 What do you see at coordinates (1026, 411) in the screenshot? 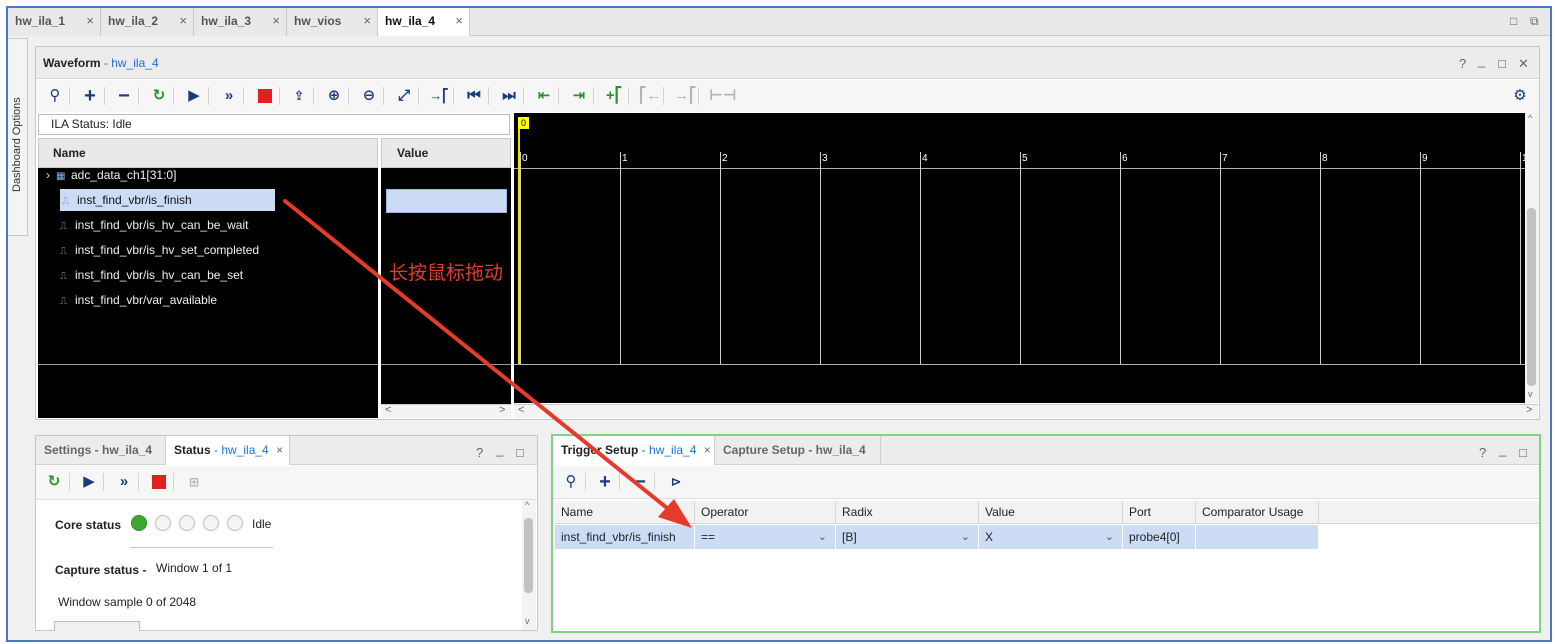
I see `waveform-horizontal-scrollbar: < >` at bounding box center [1026, 411].